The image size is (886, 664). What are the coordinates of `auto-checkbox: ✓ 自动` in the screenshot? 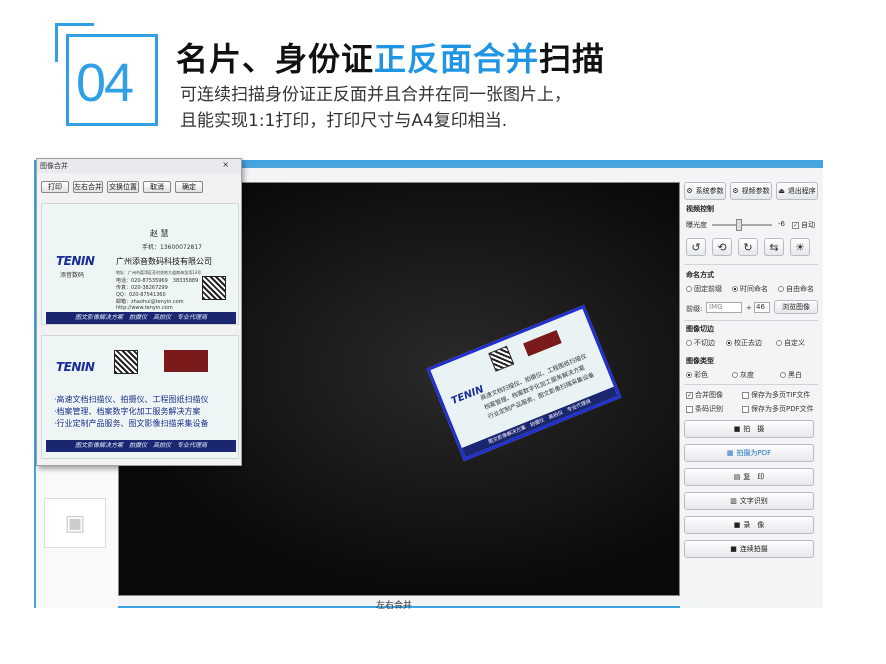 It's located at (803, 225).